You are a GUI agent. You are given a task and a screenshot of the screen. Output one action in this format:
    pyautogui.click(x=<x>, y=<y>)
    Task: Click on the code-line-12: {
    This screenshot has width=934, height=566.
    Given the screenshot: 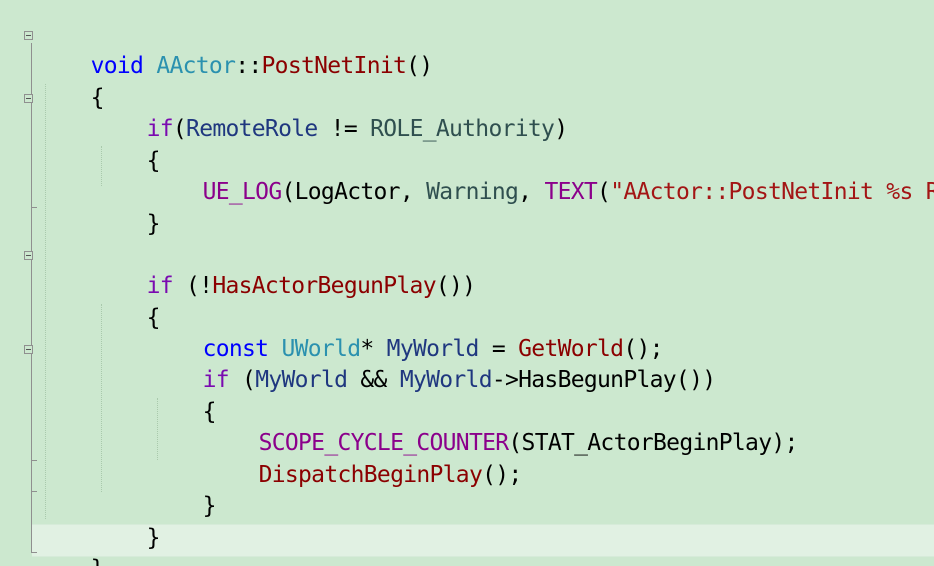 What is the action you would take?
    pyautogui.click(x=183, y=395)
    